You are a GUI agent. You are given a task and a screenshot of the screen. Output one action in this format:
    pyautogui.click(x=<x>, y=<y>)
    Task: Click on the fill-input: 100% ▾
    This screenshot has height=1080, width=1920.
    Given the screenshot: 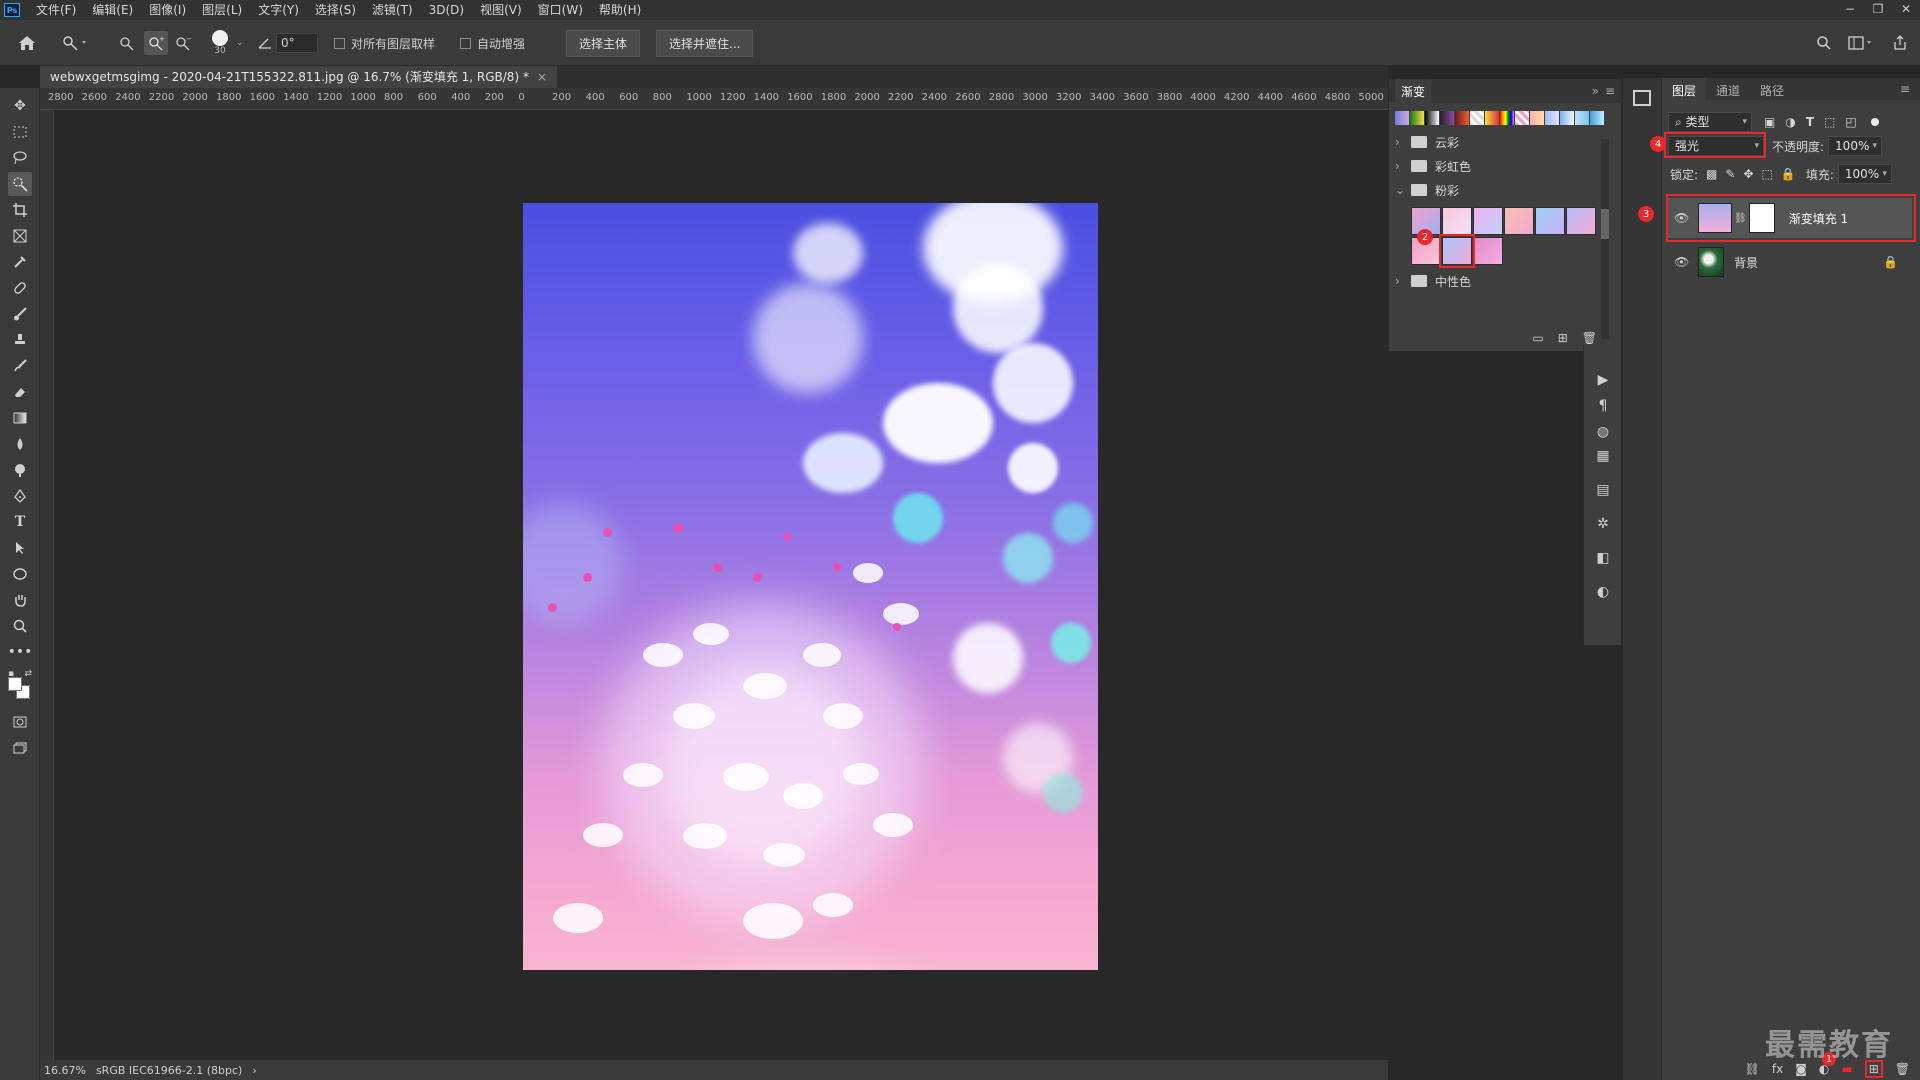 What is the action you would take?
    pyautogui.click(x=1864, y=174)
    